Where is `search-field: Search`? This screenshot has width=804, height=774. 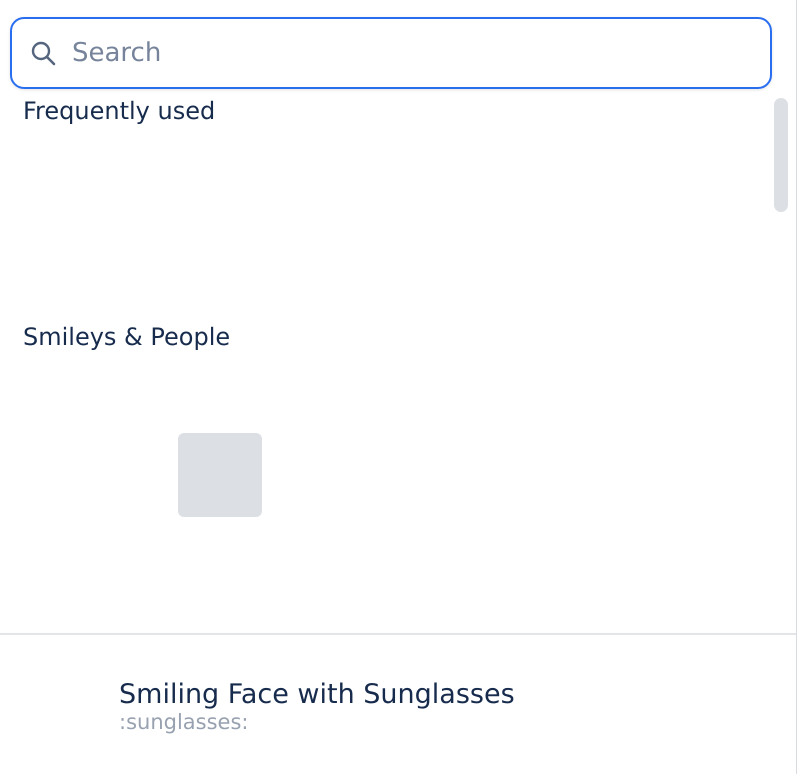
search-field: Search is located at coordinates (391, 53).